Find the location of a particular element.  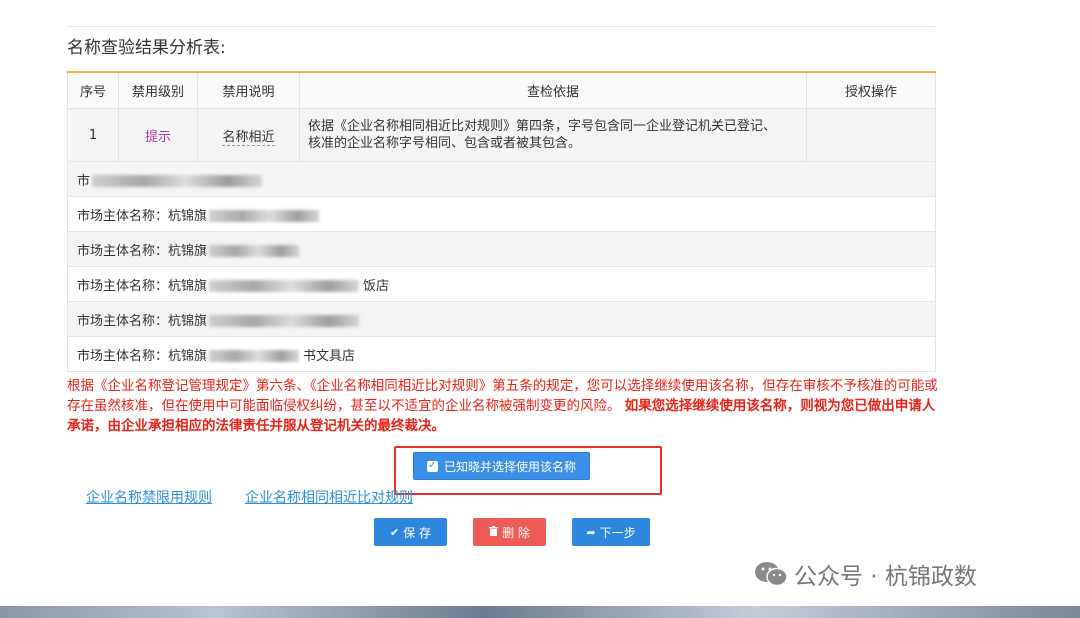

watermark: 公众号 · 杭锦政数 is located at coordinates (865, 574).